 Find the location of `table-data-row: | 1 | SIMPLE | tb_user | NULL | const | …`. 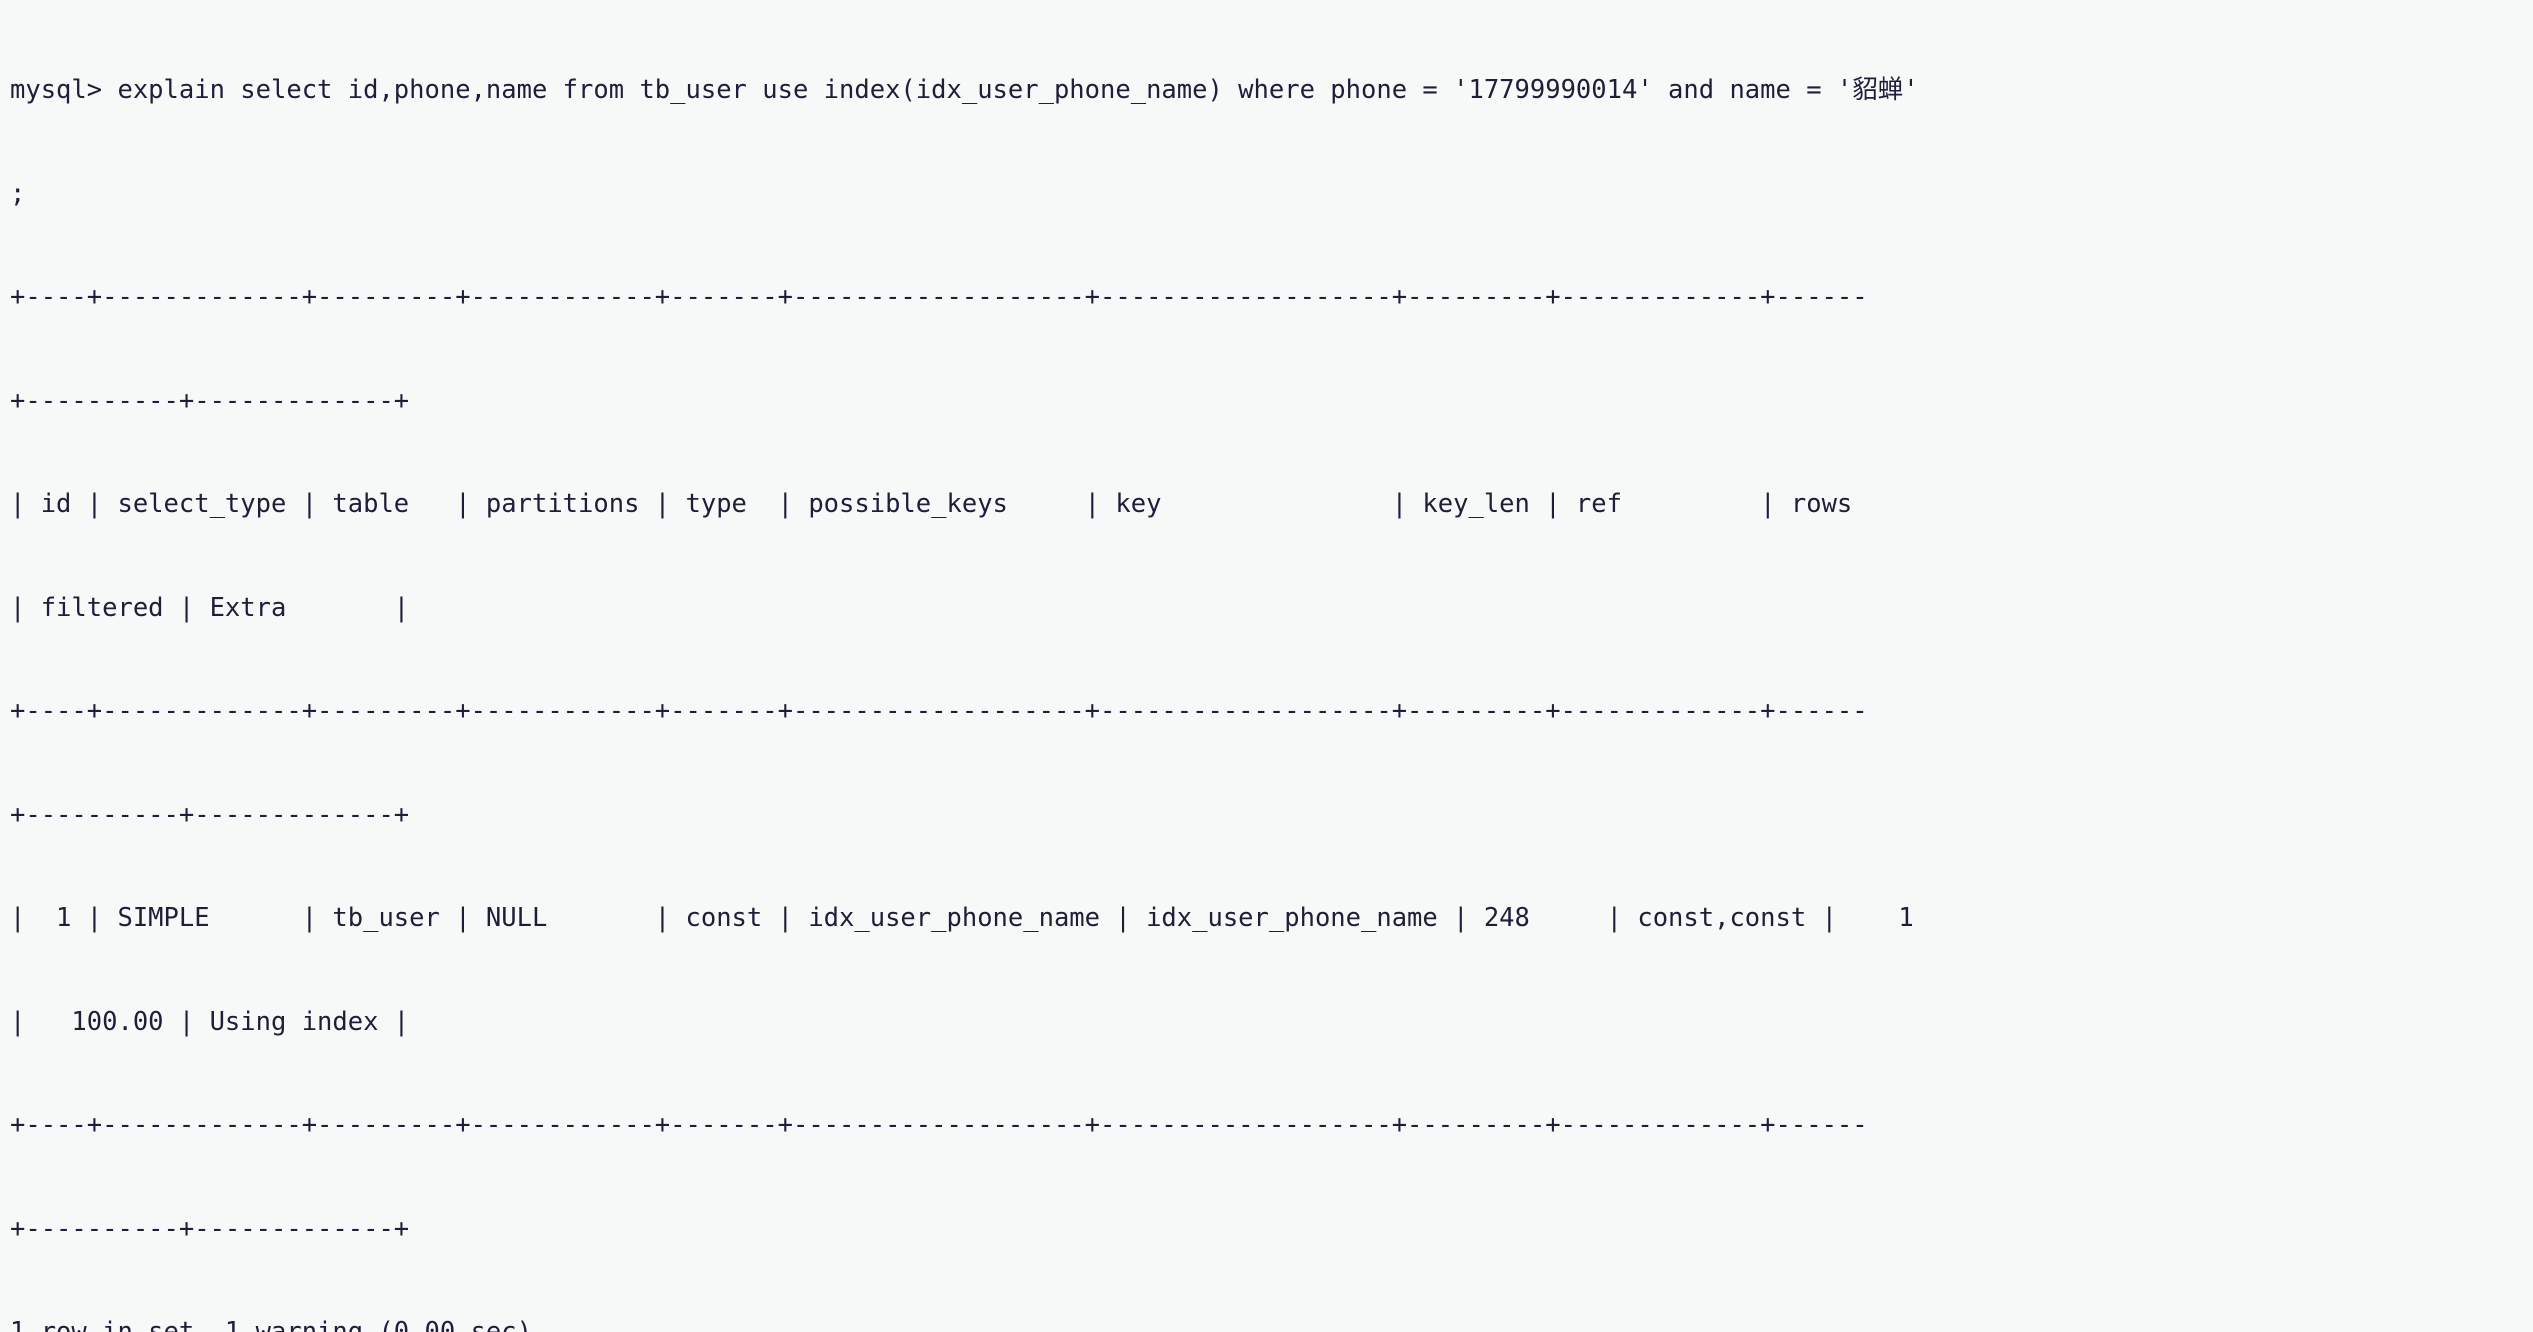

table-data-row: | 1 | SIMPLE | tb_user | NULL | const | … is located at coordinates (970, 918).